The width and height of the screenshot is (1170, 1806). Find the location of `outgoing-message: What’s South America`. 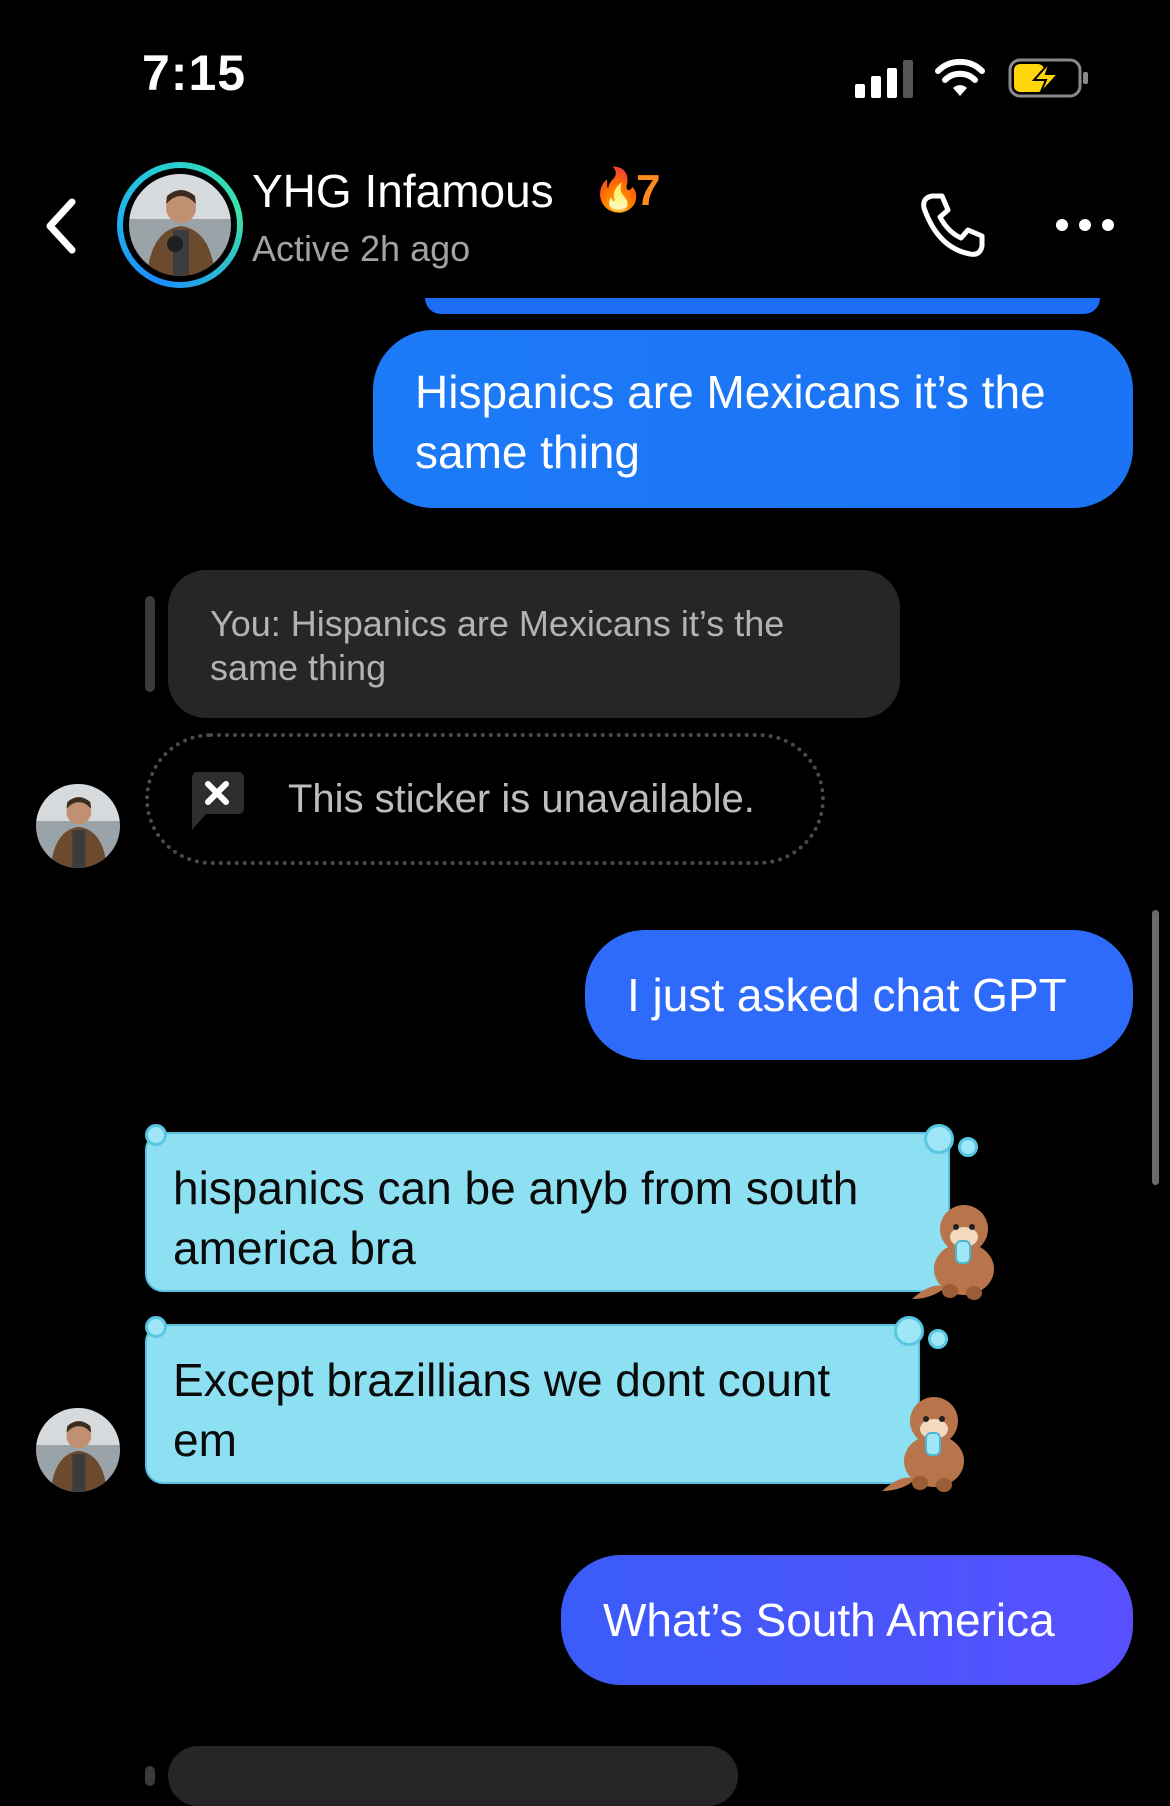

outgoing-message: What’s South America is located at coordinates (847, 1620).